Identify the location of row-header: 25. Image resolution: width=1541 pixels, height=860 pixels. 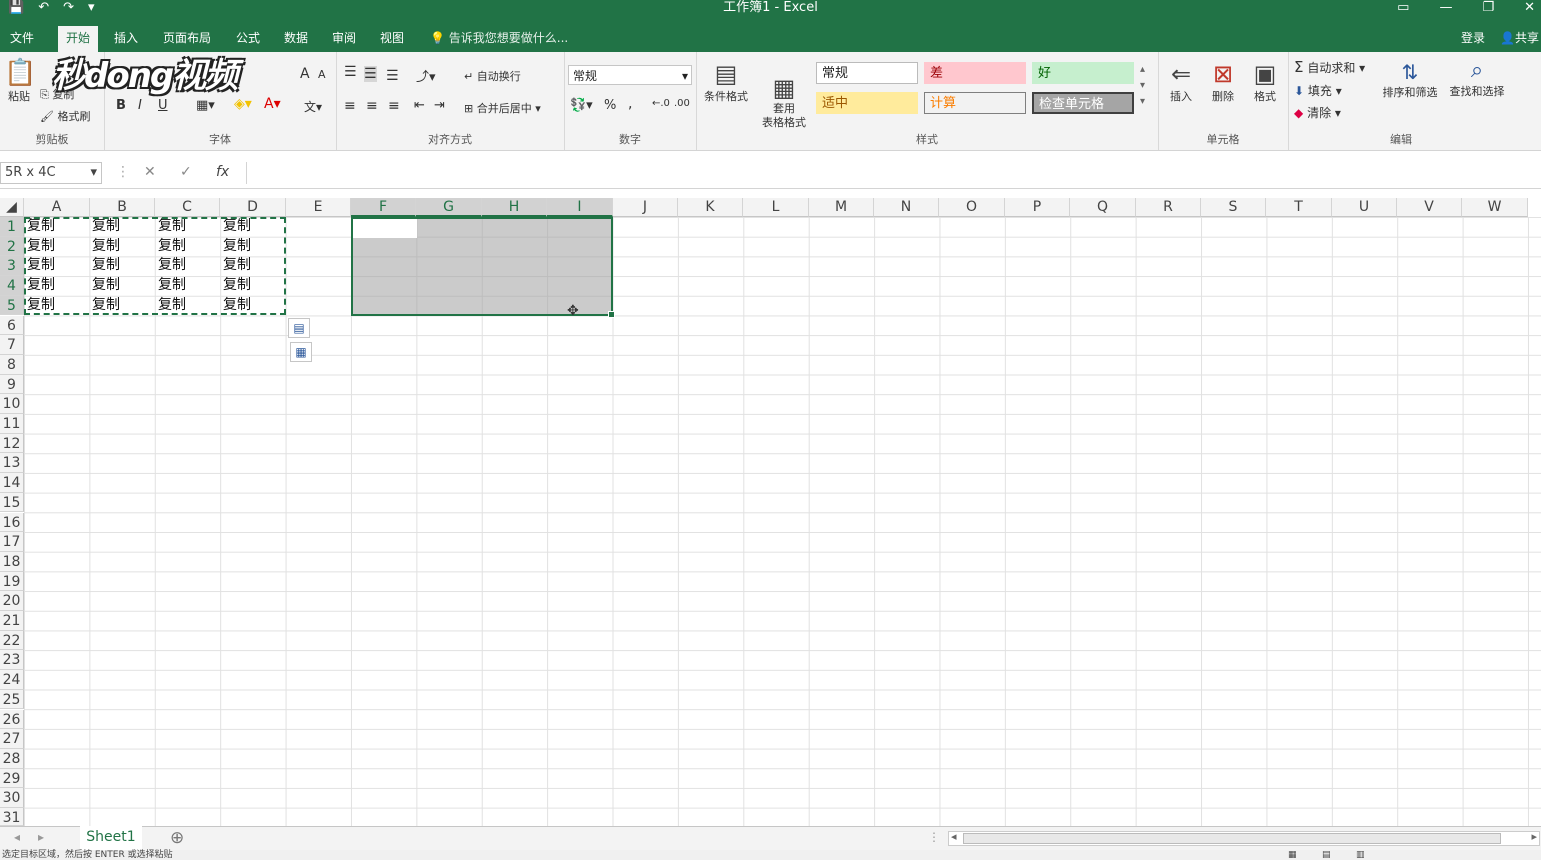
(12, 699).